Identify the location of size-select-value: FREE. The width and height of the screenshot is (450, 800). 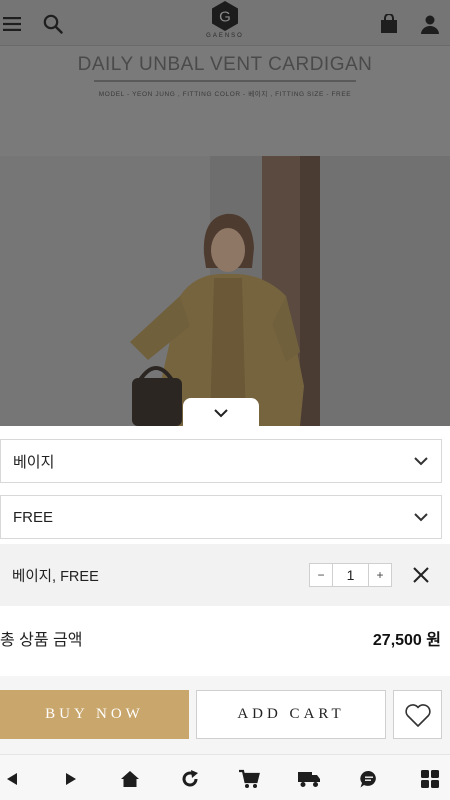
(33, 517).